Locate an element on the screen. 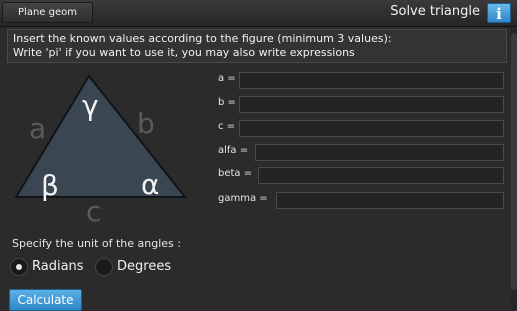 The width and height of the screenshot is (517, 311). info-button: i is located at coordinates (499, 13).